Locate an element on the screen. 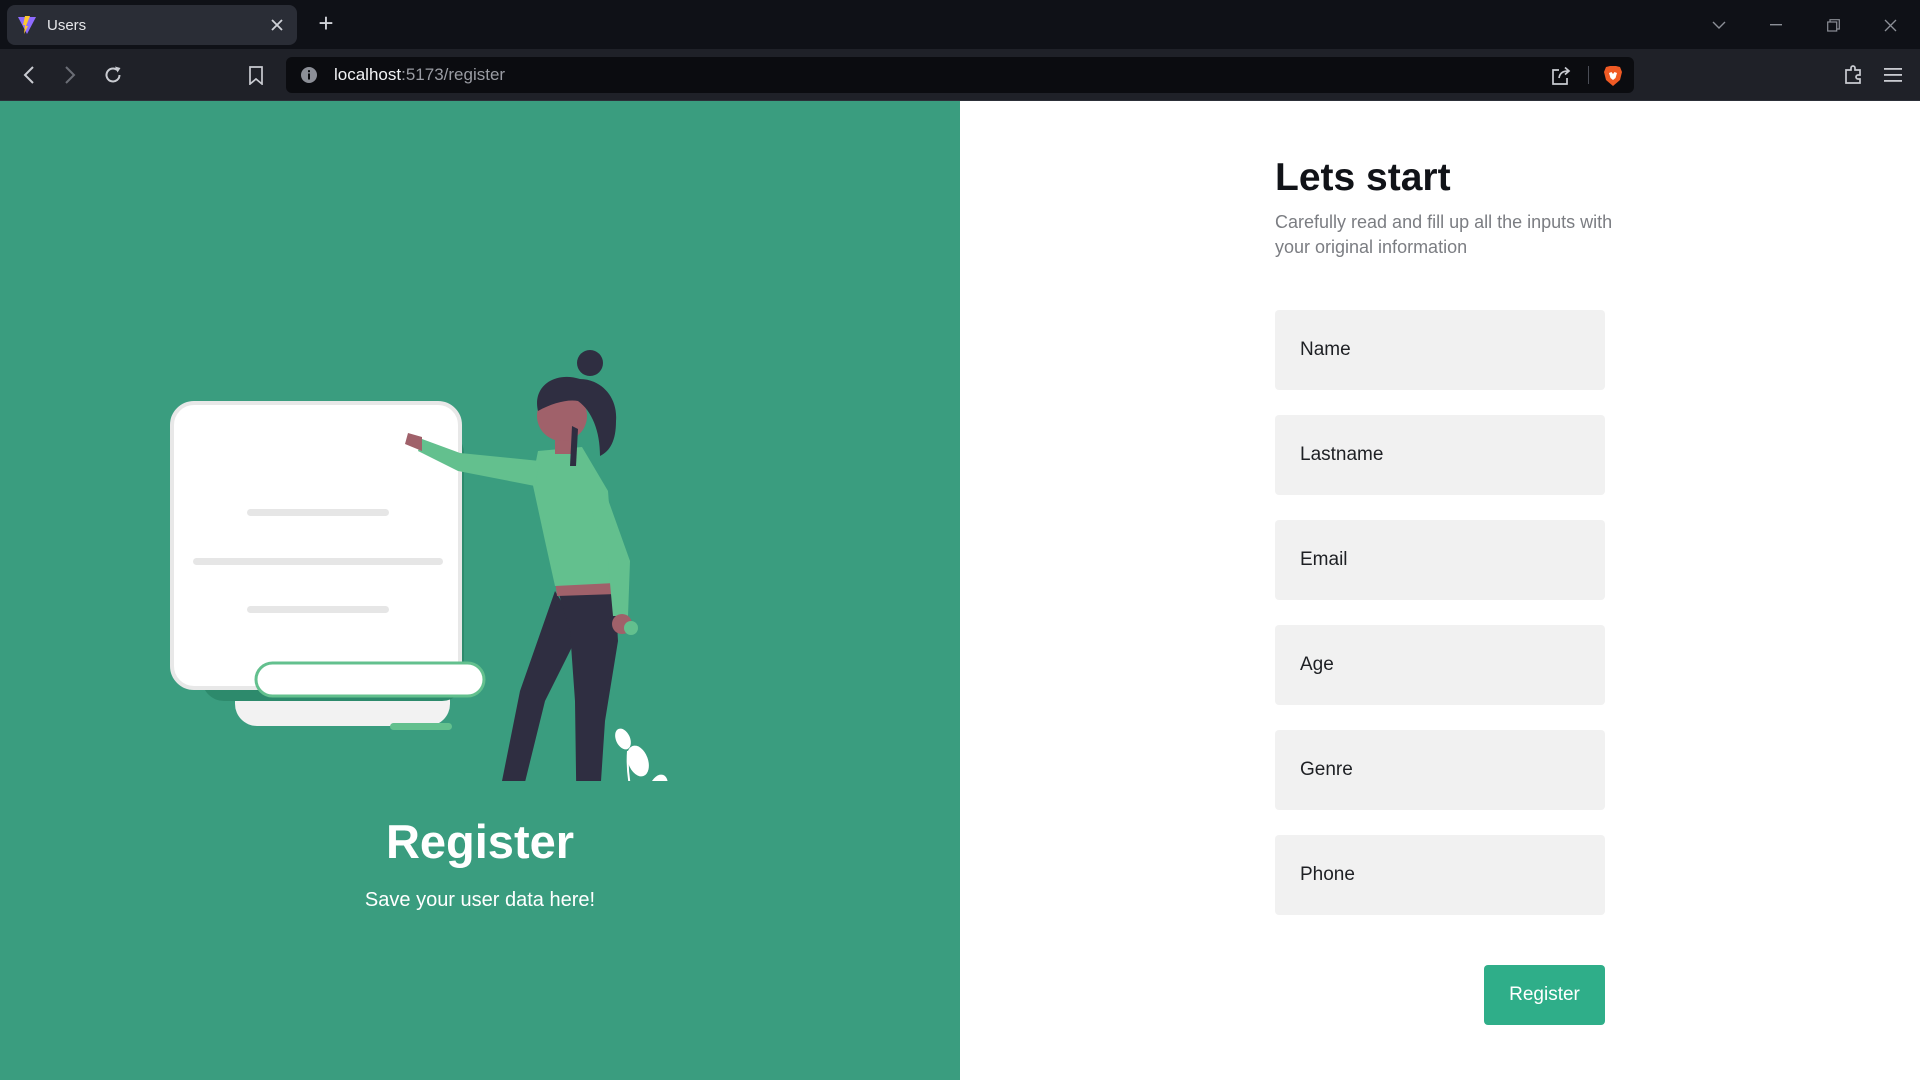  phone-input is located at coordinates (1440, 875).